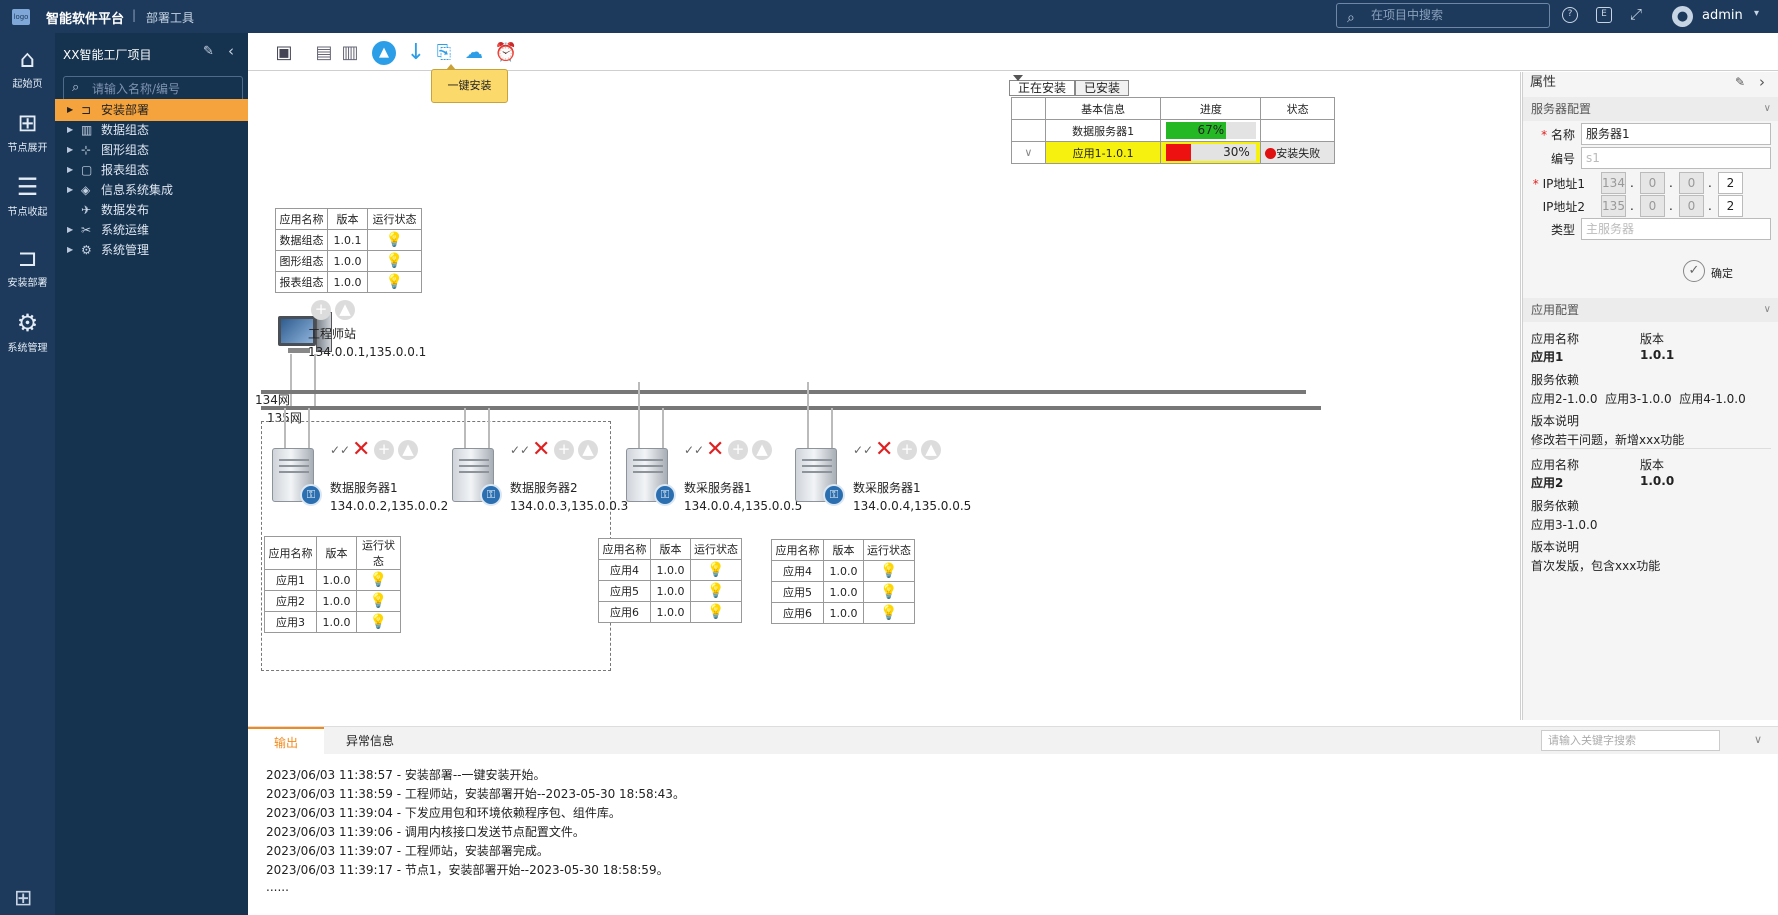  Describe the element at coordinates (151, 110) in the screenshot. I see `tree-item: ▶ ⊐ 安装部署` at that location.